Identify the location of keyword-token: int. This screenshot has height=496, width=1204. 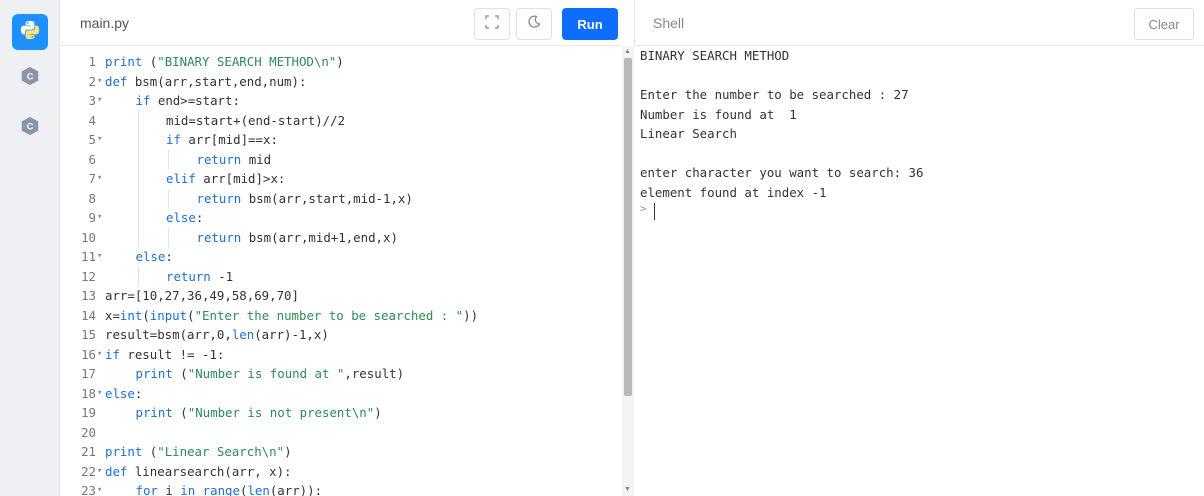
(131, 315).